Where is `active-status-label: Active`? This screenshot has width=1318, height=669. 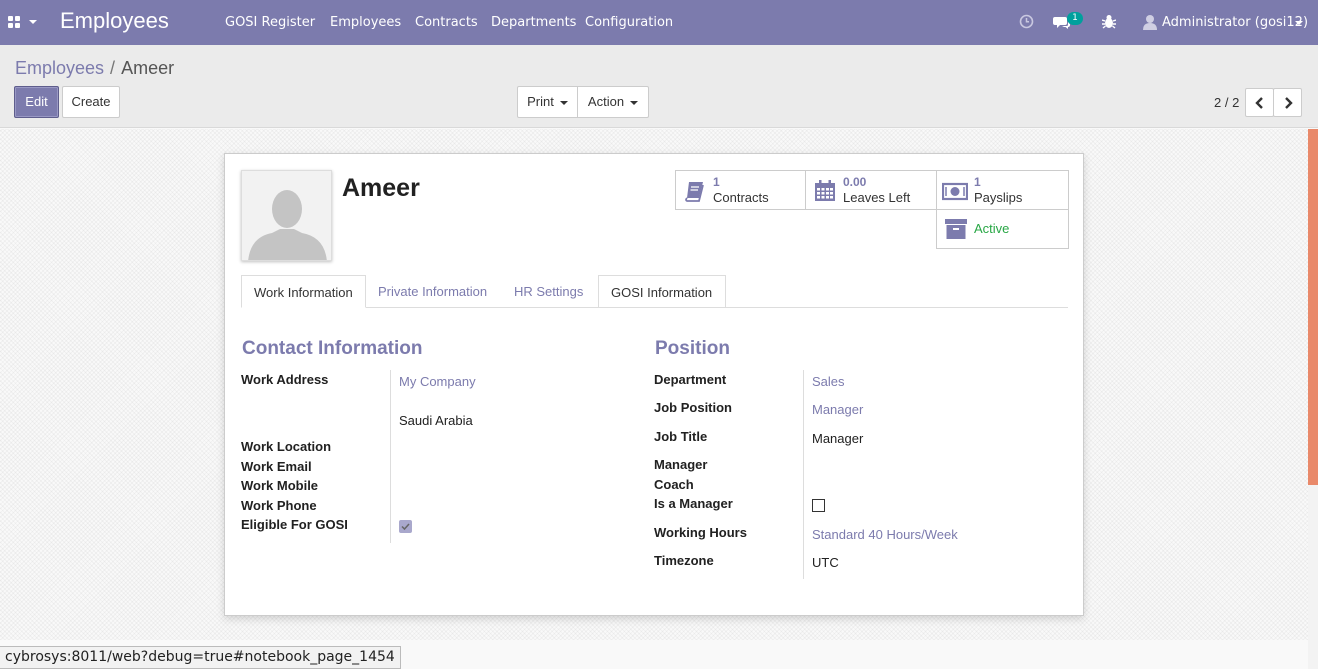
active-status-label: Active is located at coordinates (992, 228).